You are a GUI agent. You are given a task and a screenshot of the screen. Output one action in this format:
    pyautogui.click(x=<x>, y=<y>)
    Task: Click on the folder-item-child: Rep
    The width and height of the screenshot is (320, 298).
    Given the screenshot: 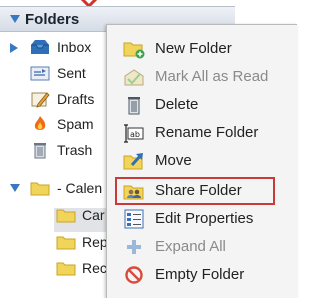 What is the action you would take?
    pyautogui.click(x=54, y=243)
    